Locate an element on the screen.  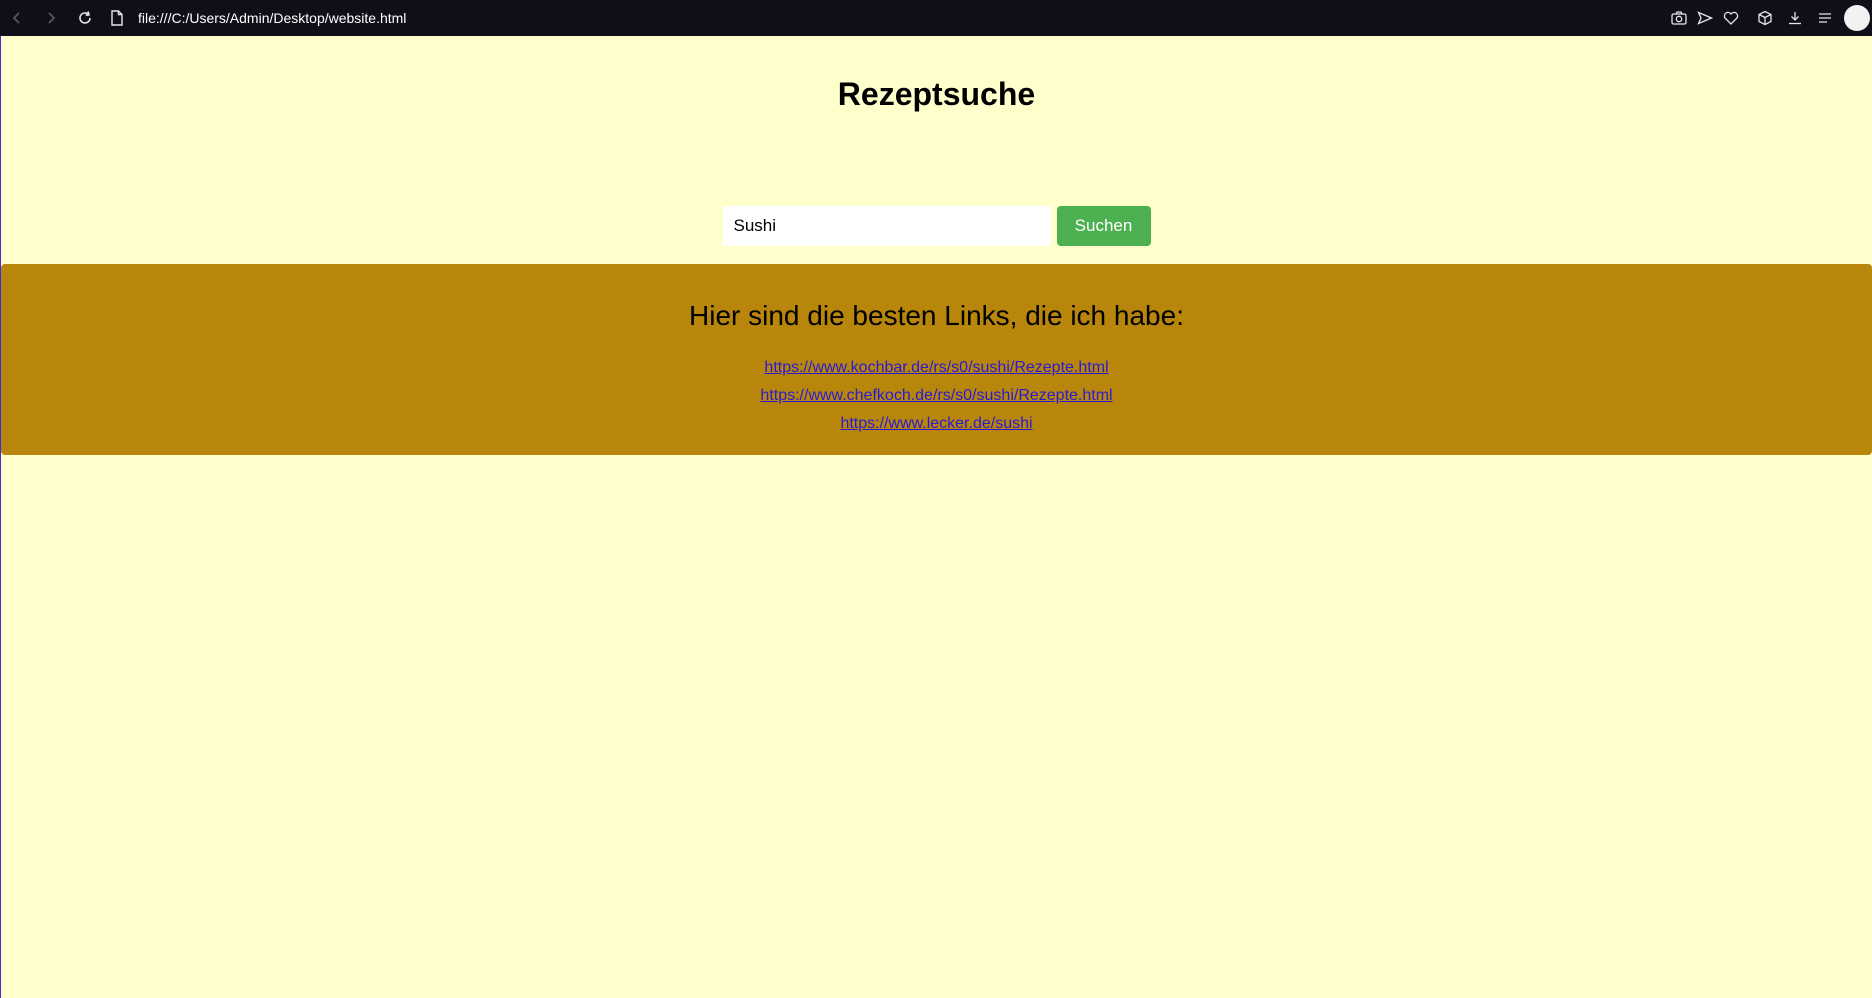
reload-button is located at coordinates (85, 18).